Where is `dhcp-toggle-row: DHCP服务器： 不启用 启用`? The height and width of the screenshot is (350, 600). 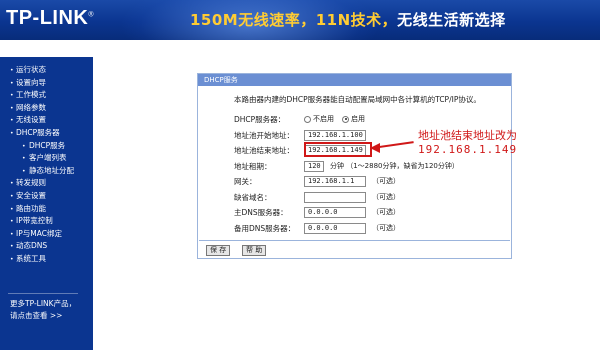
dhcp-toggle-row: DHCP服务器： 不启用 启用 is located at coordinates (303, 119).